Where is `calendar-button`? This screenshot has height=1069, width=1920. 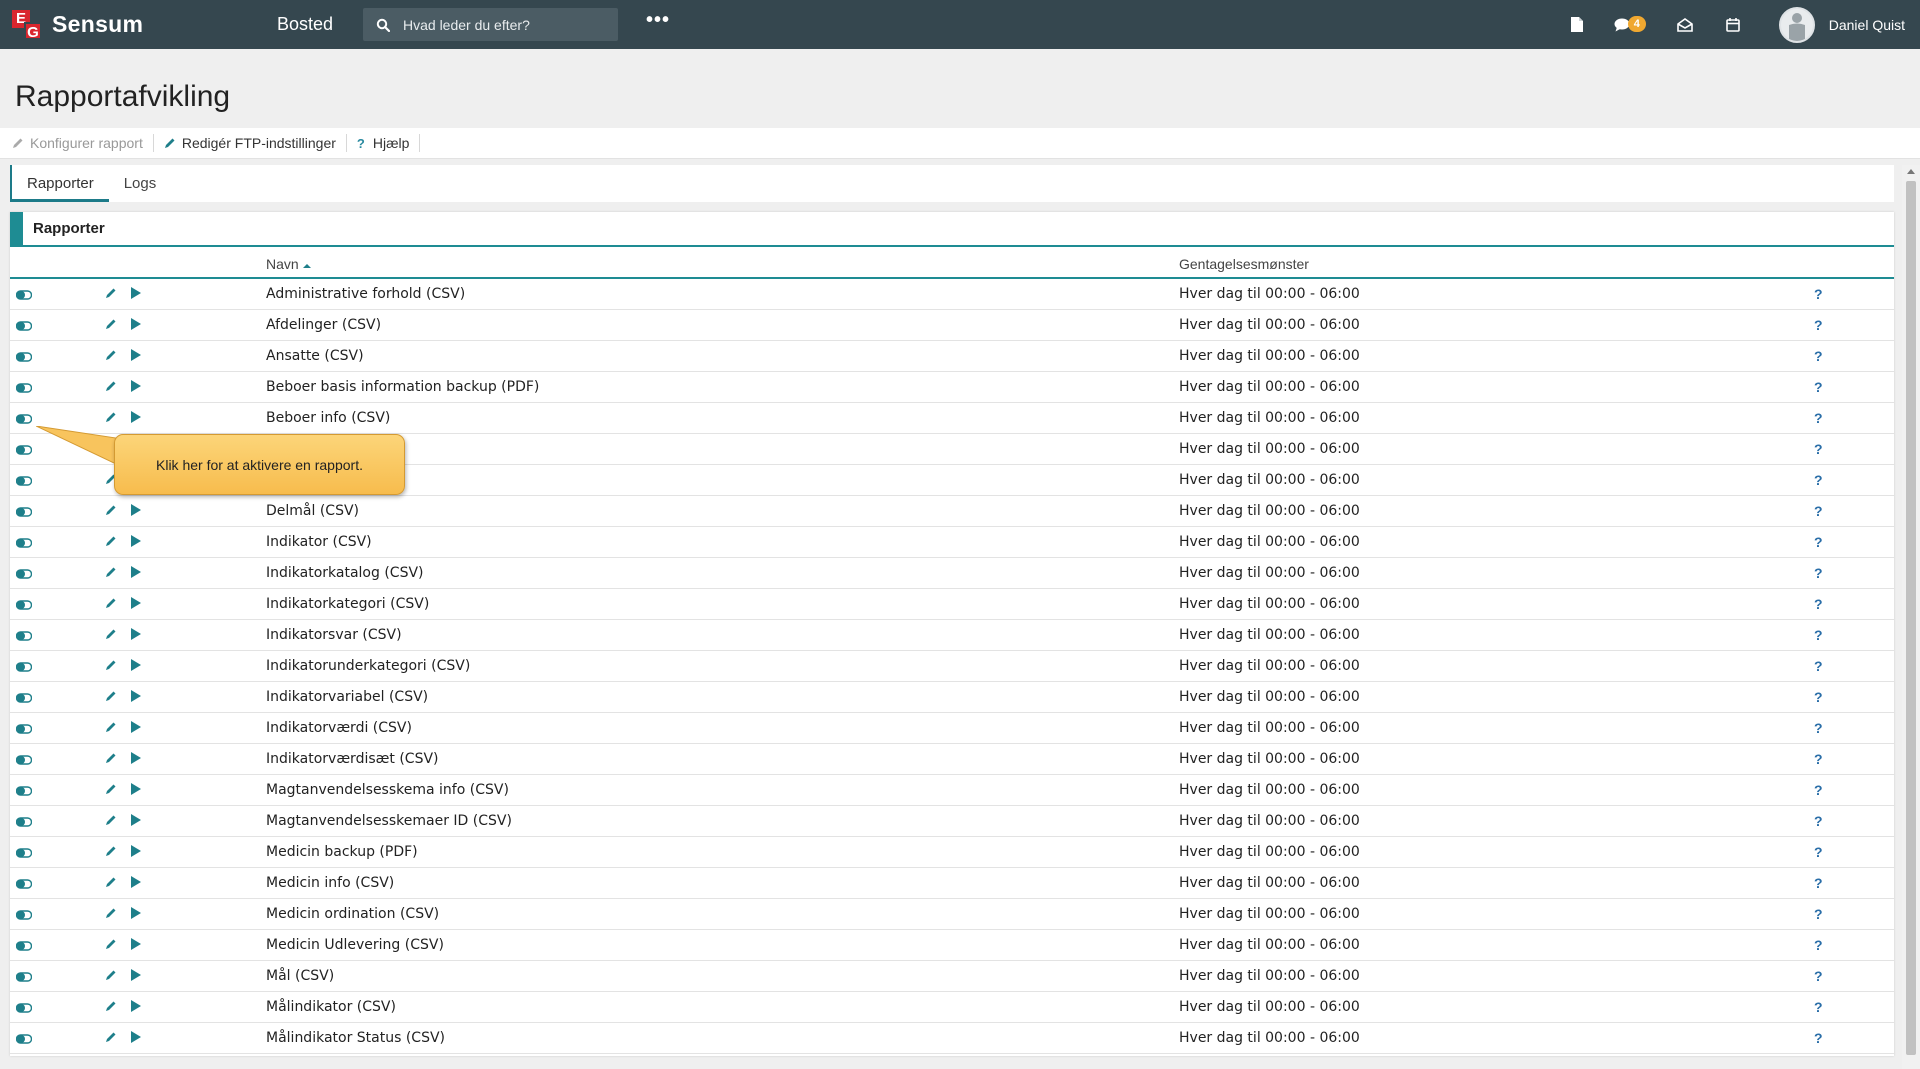 calendar-button is located at coordinates (1733, 24).